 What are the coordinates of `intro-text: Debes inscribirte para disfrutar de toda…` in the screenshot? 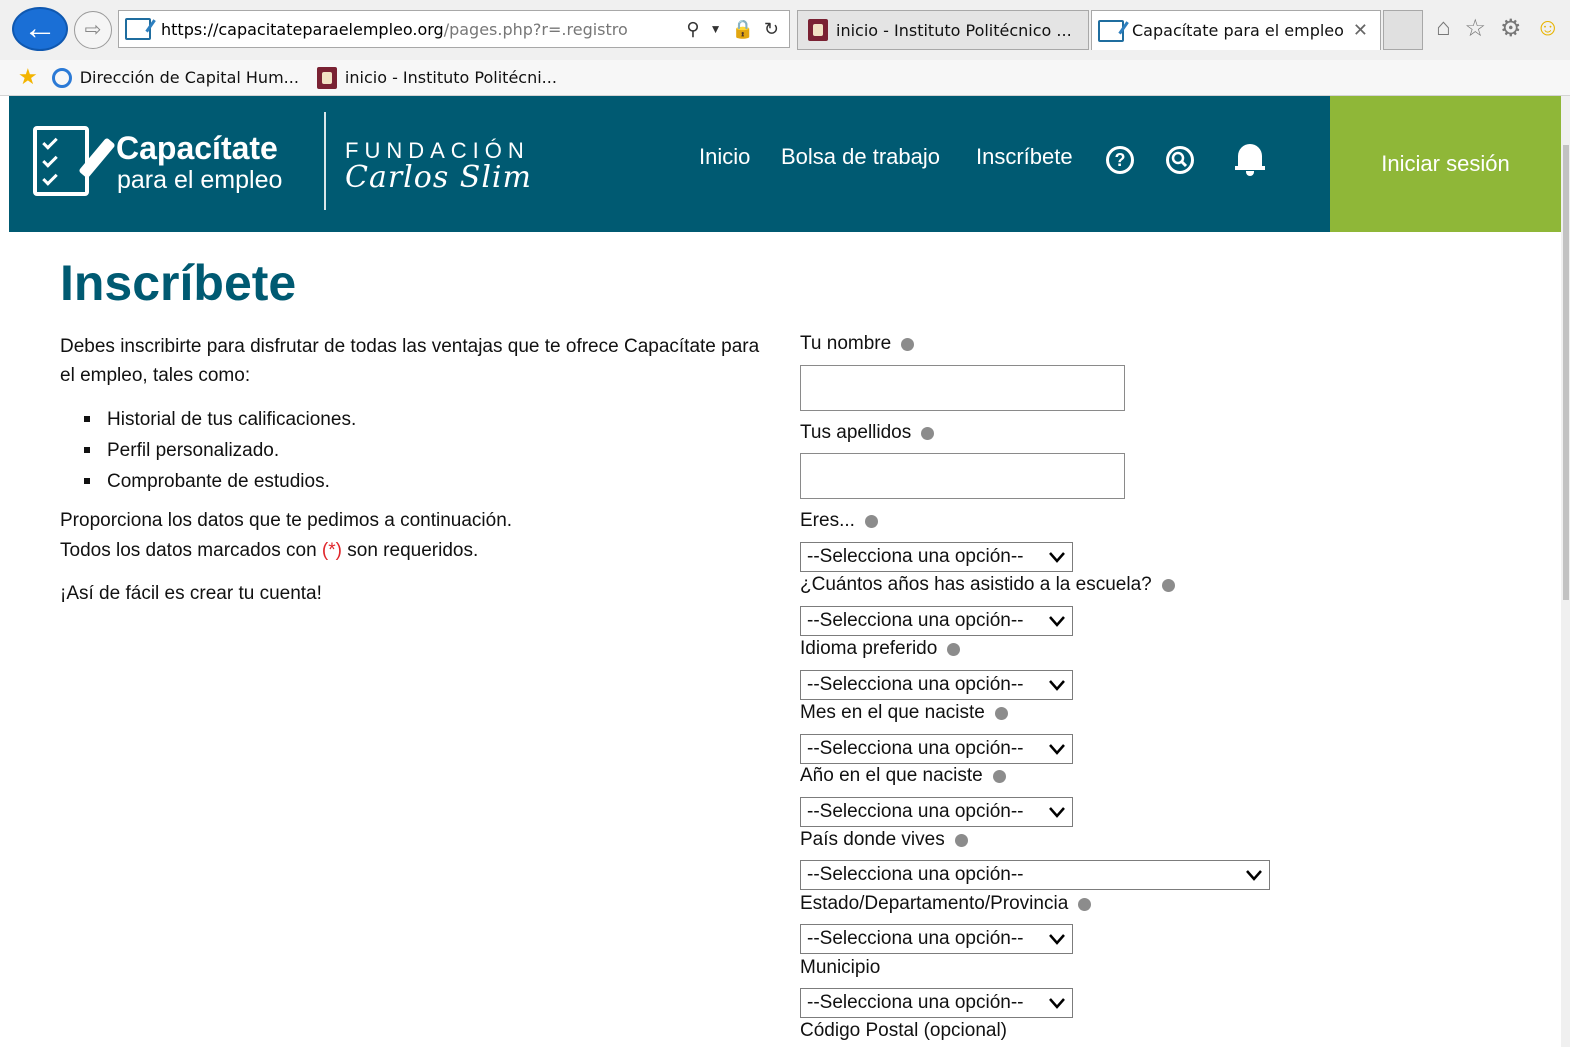 It's located at (410, 361).